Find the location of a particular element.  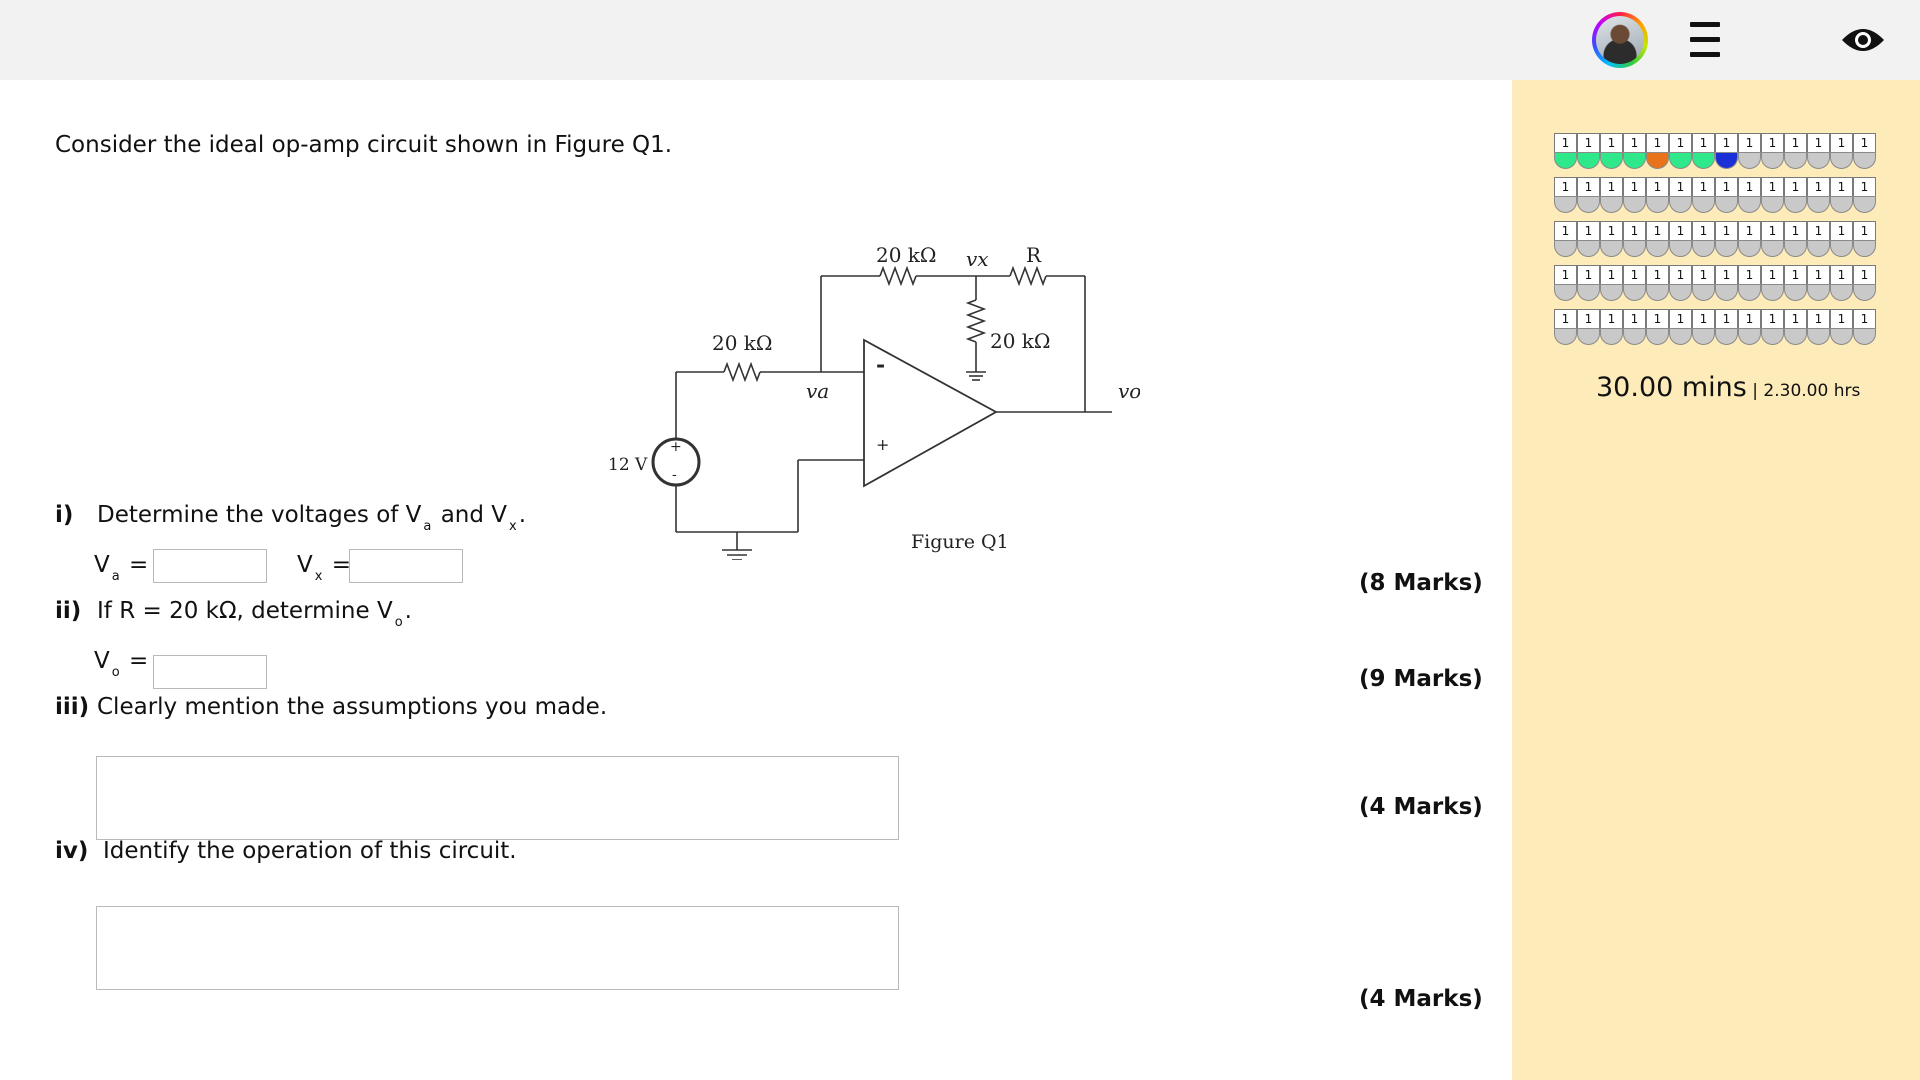

operation-answer-textarea is located at coordinates (497, 948).